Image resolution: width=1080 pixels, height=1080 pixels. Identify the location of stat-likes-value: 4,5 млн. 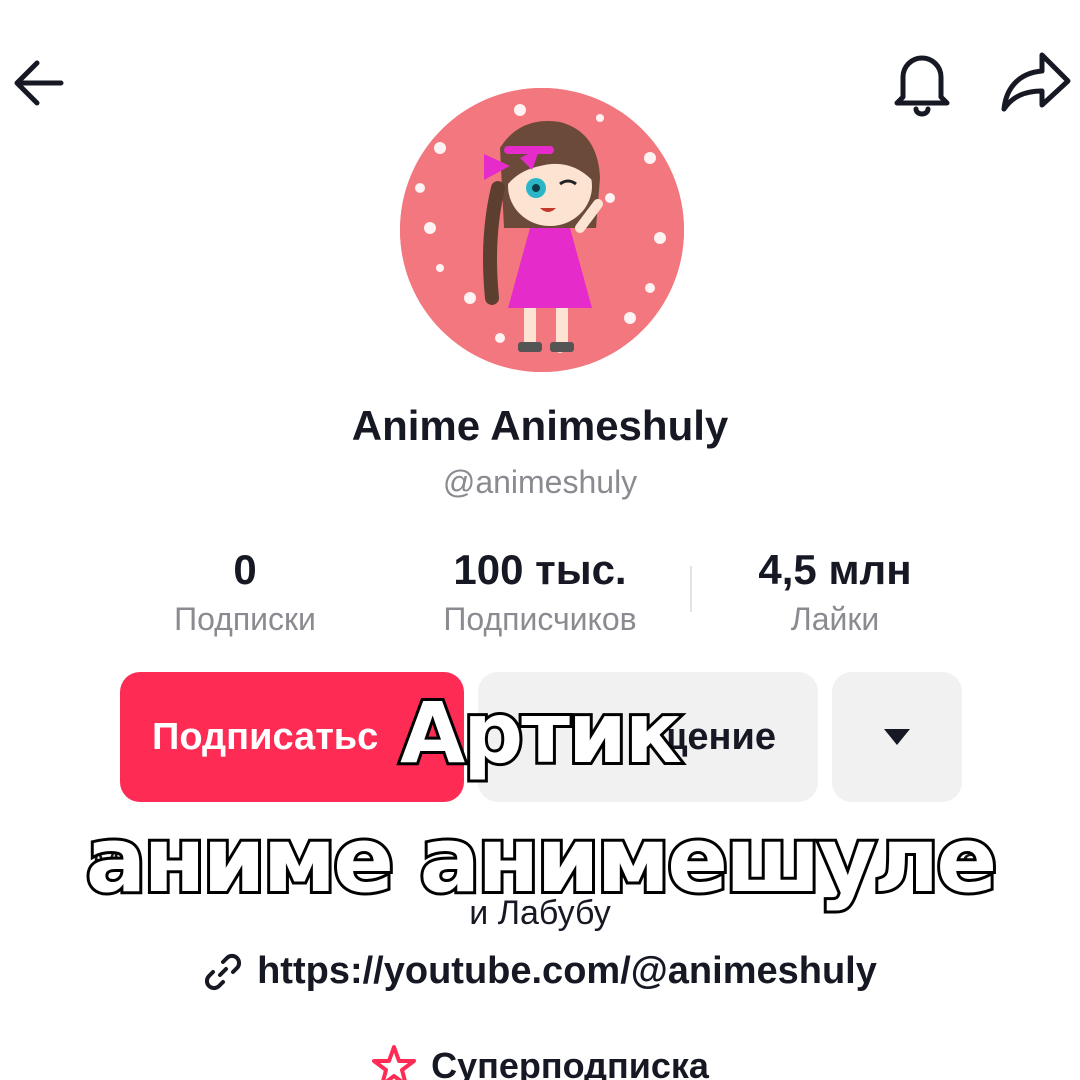
(835, 569).